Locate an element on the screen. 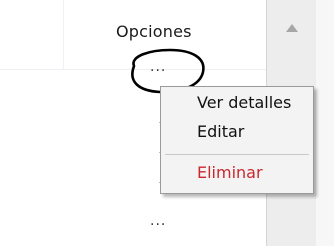 This screenshot has width=334, height=246. menu-item-eliminar: Eliminar is located at coordinates (230, 172).